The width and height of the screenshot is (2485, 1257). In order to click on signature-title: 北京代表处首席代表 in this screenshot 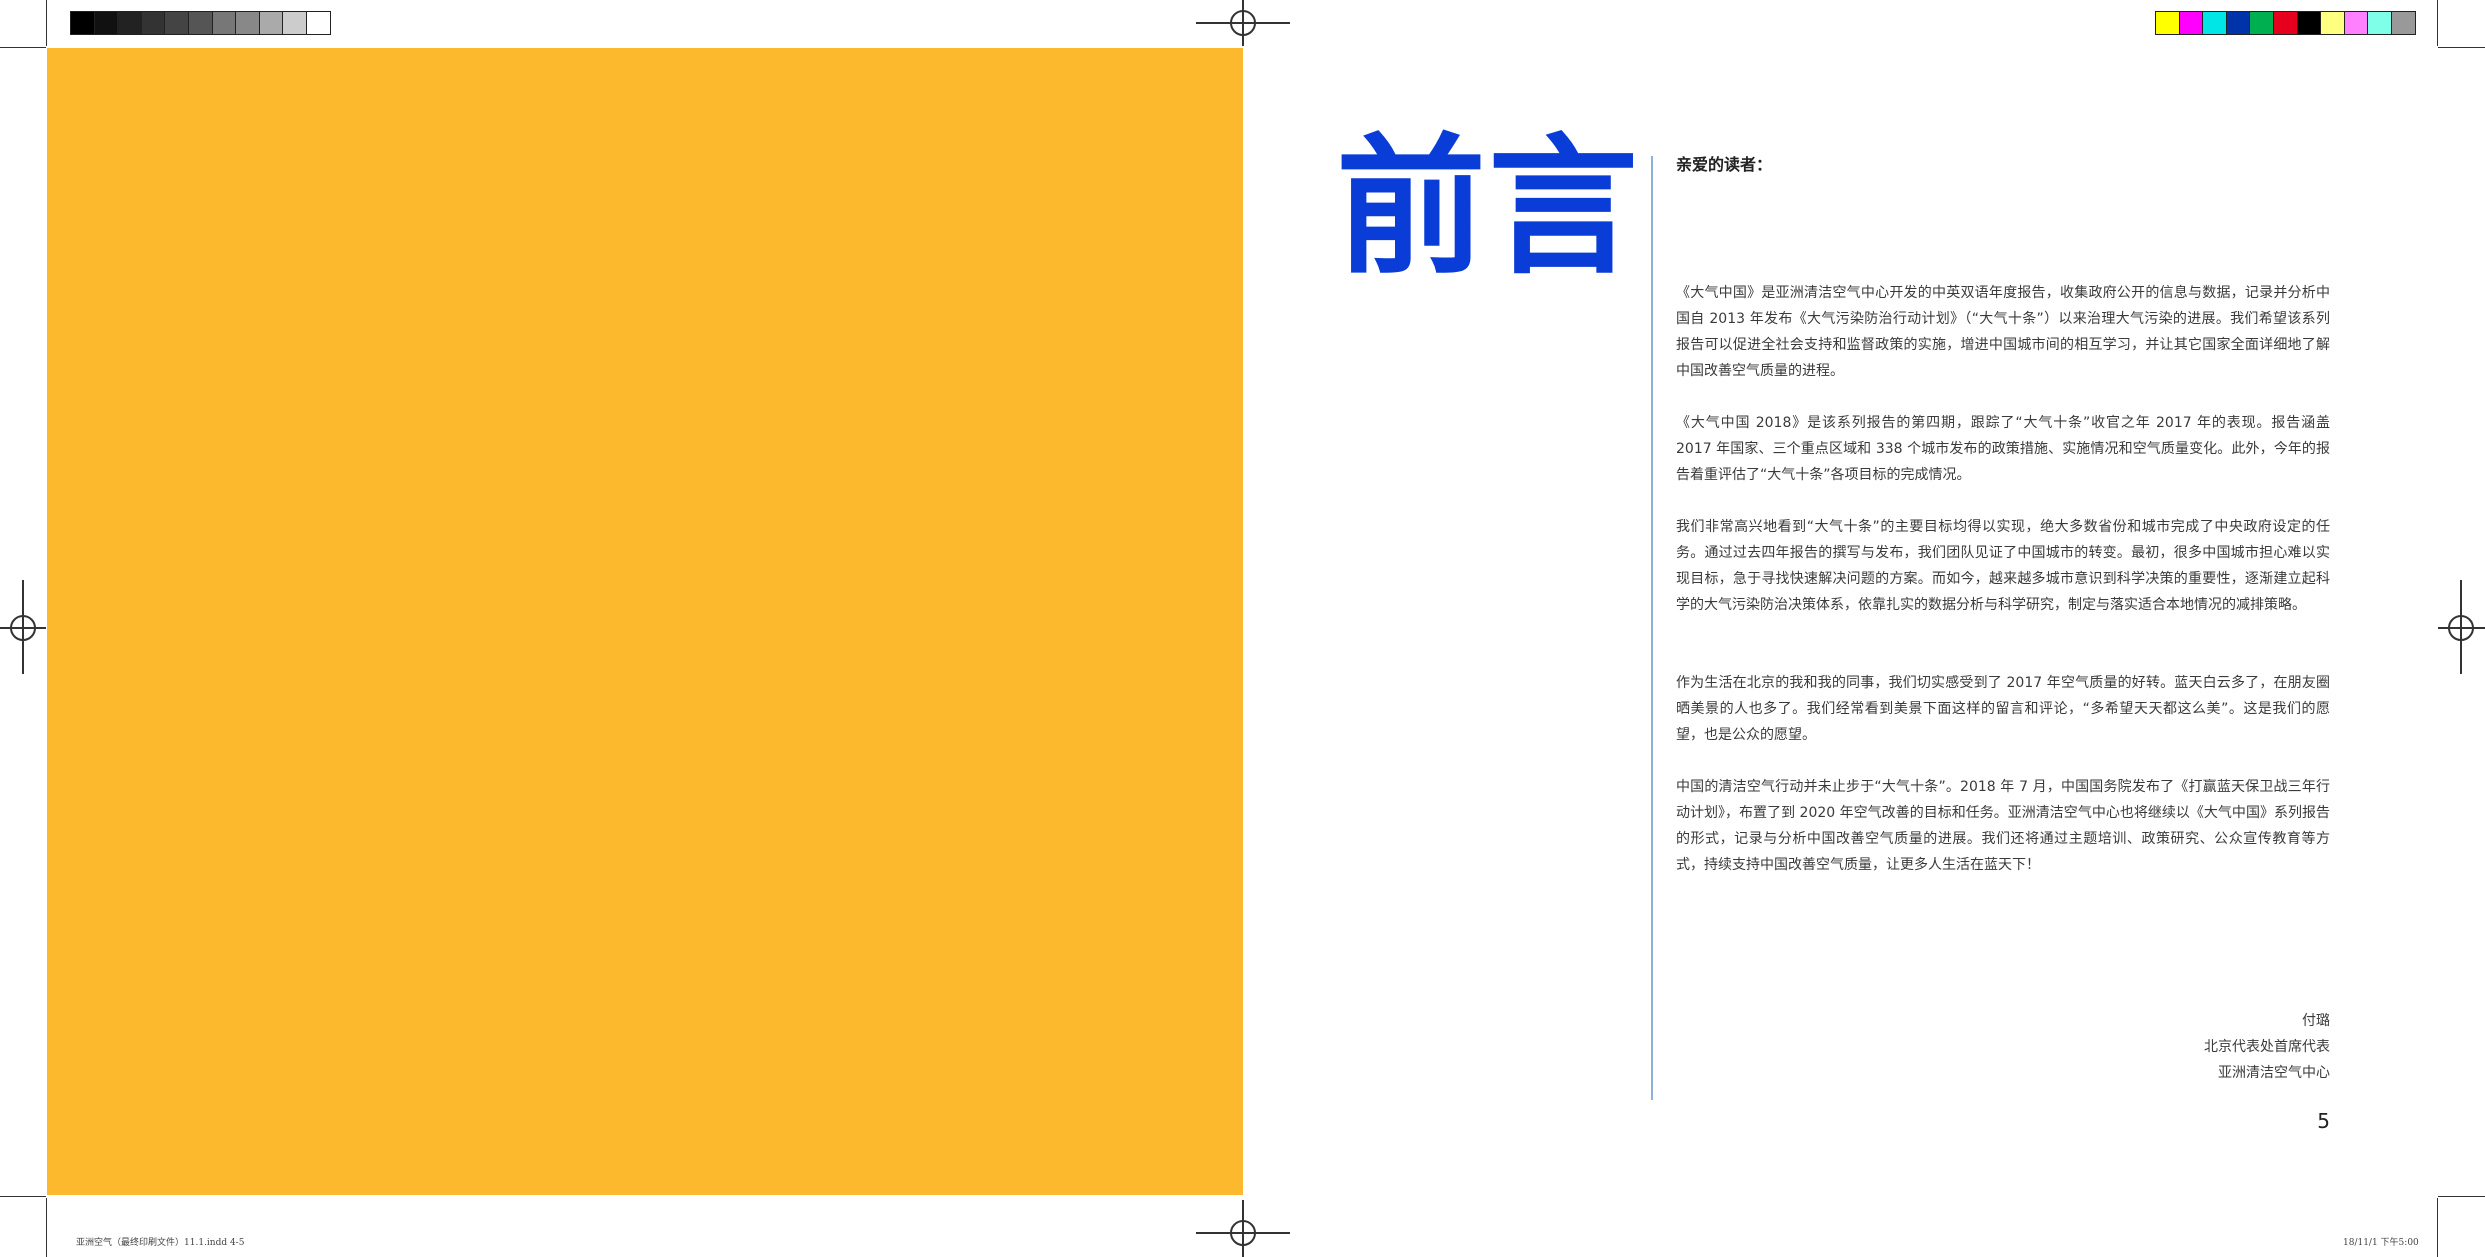, I will do `click(2267, 1047)`.